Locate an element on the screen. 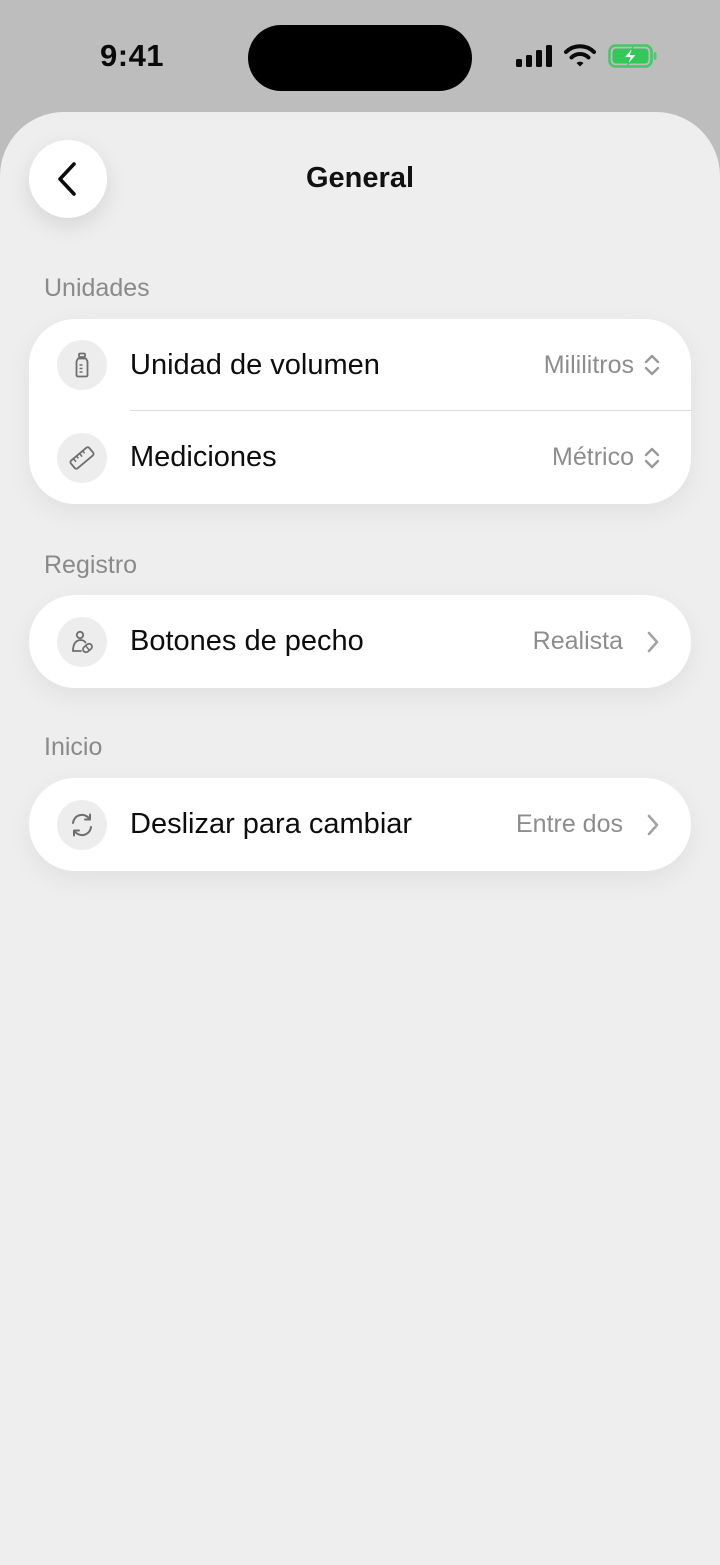 This screenshot has width=720, height=1565. card-registro: Botones de pecho Realista is located at coordinates (360, 641).